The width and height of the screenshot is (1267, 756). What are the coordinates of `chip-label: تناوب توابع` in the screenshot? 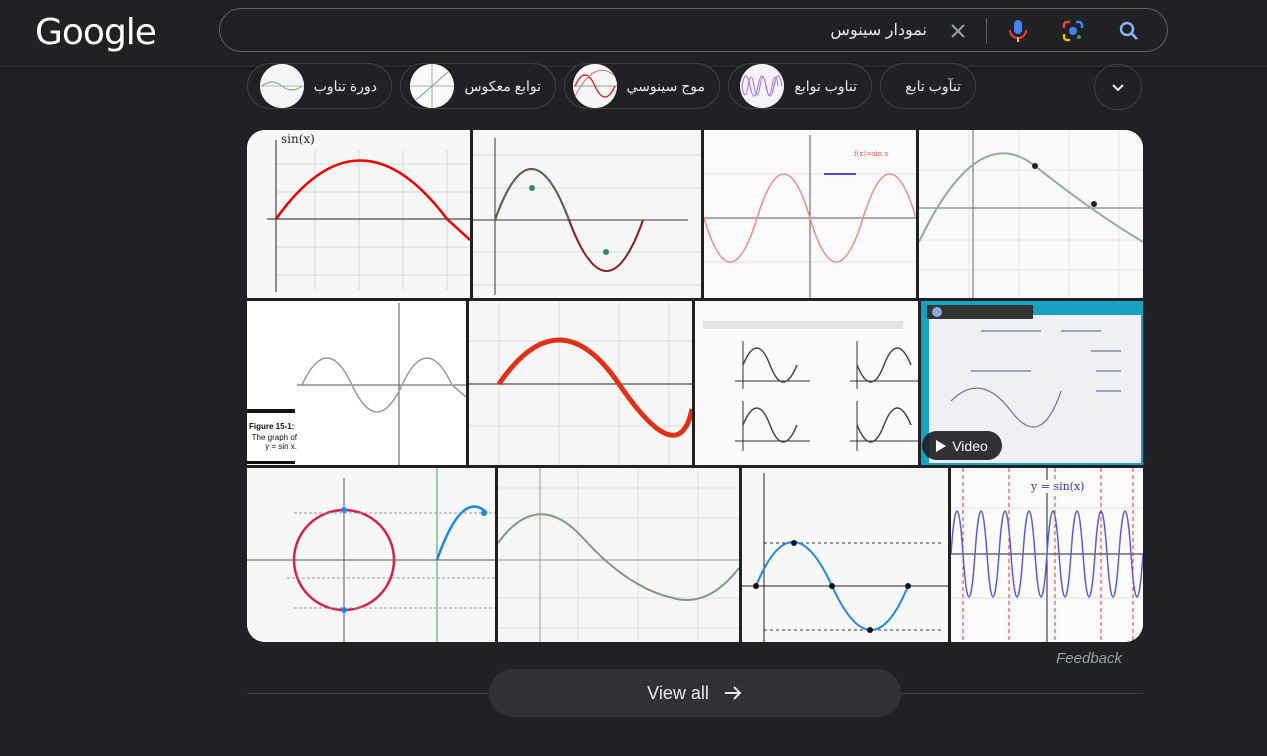 It's located at (825, 85).